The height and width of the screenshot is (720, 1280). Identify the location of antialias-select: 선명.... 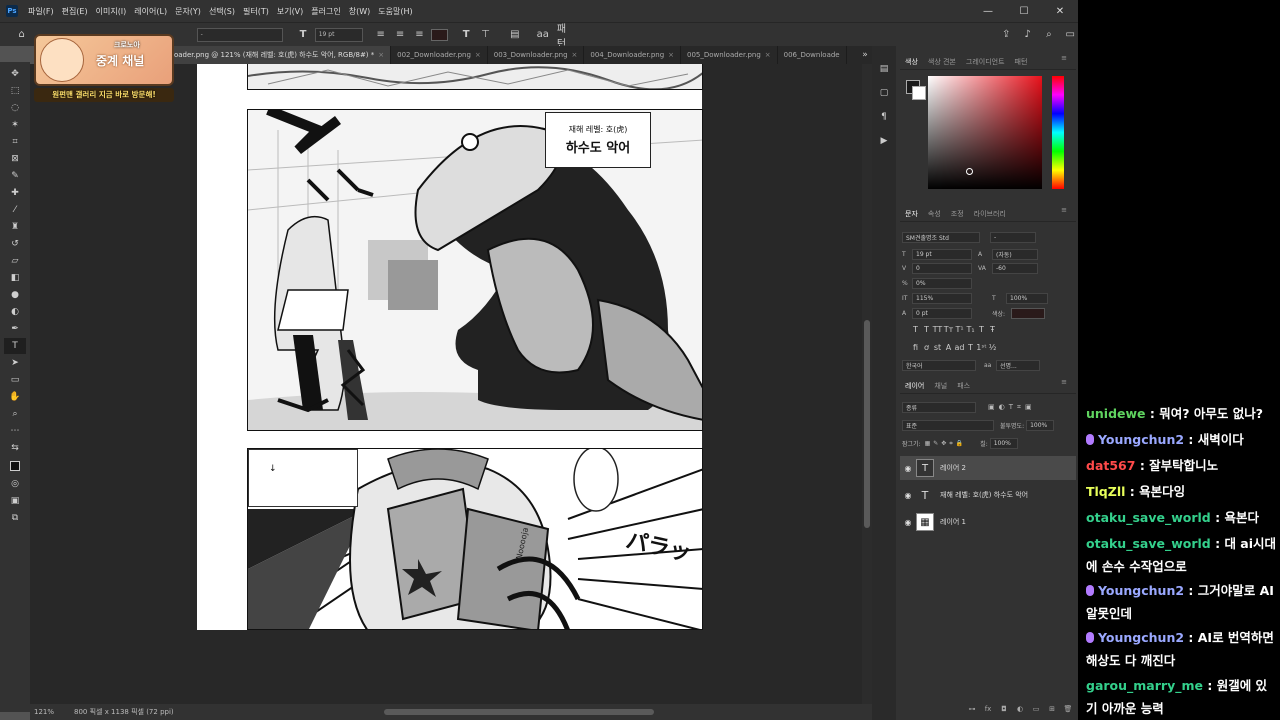
(1018, 365).